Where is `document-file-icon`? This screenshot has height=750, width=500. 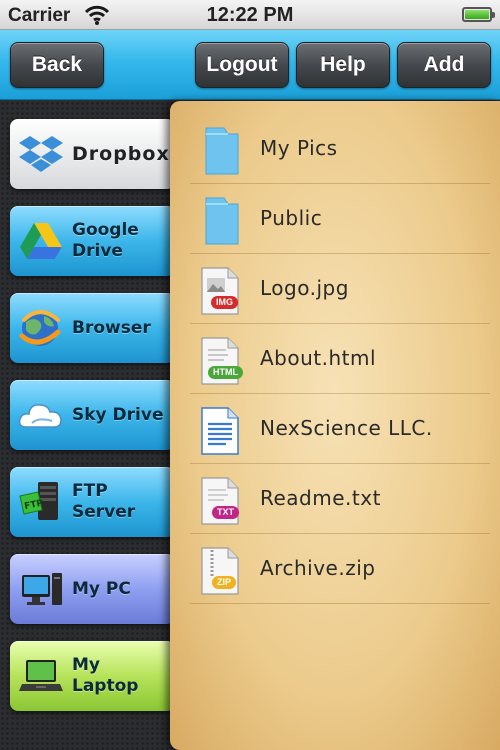
document-file-icon is located at coordinates (220, 431).